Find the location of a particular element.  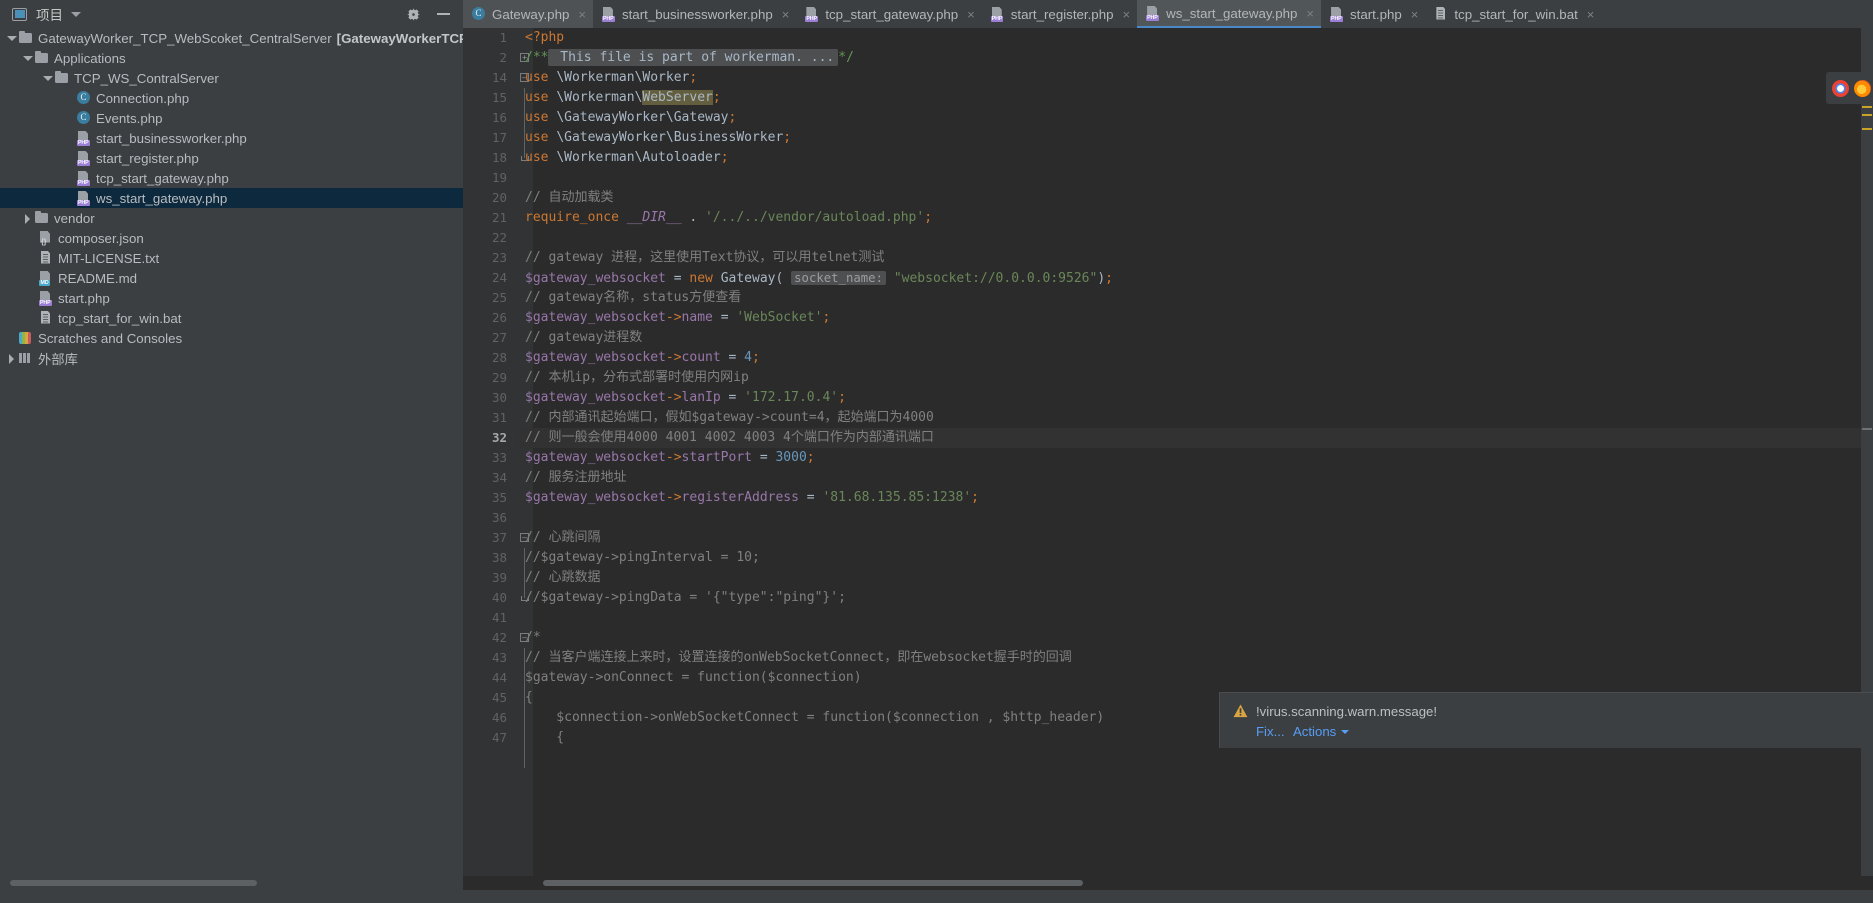

code-line: 15 use \Workerman\WebServer; is located at coordinates (1168, 98).